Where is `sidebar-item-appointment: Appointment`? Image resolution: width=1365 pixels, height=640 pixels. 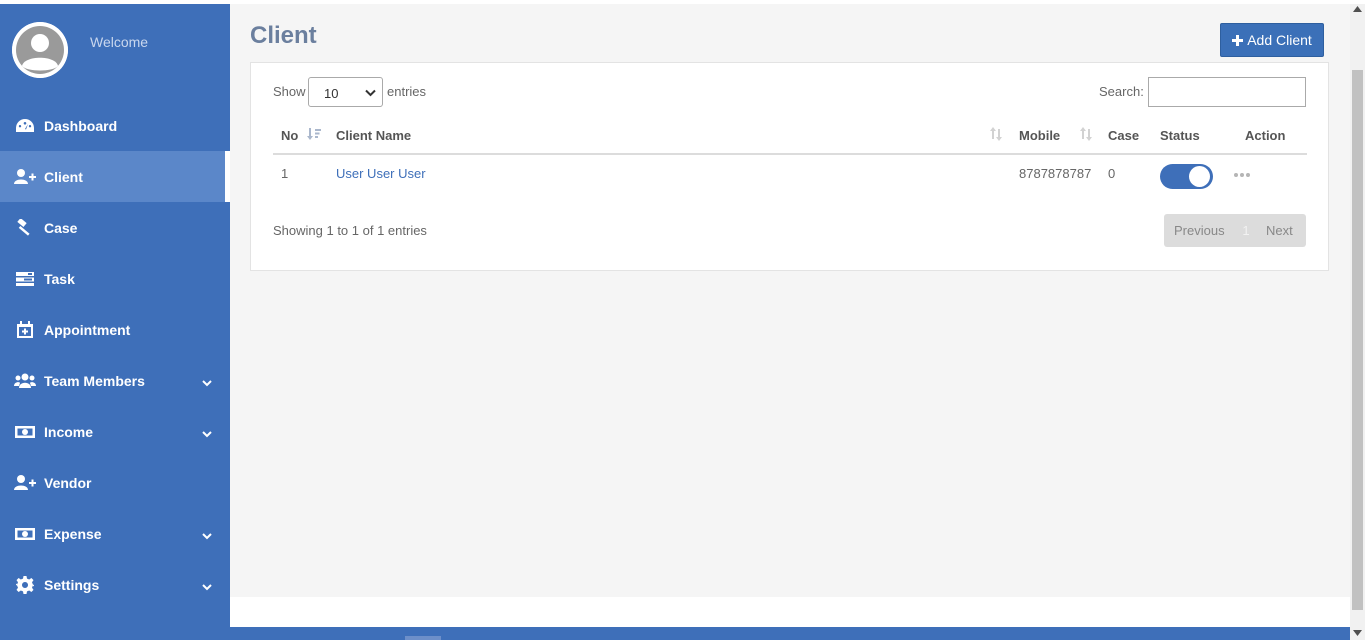
sidebar-item-appointment: Appointment is located at coordinates (115, 329).